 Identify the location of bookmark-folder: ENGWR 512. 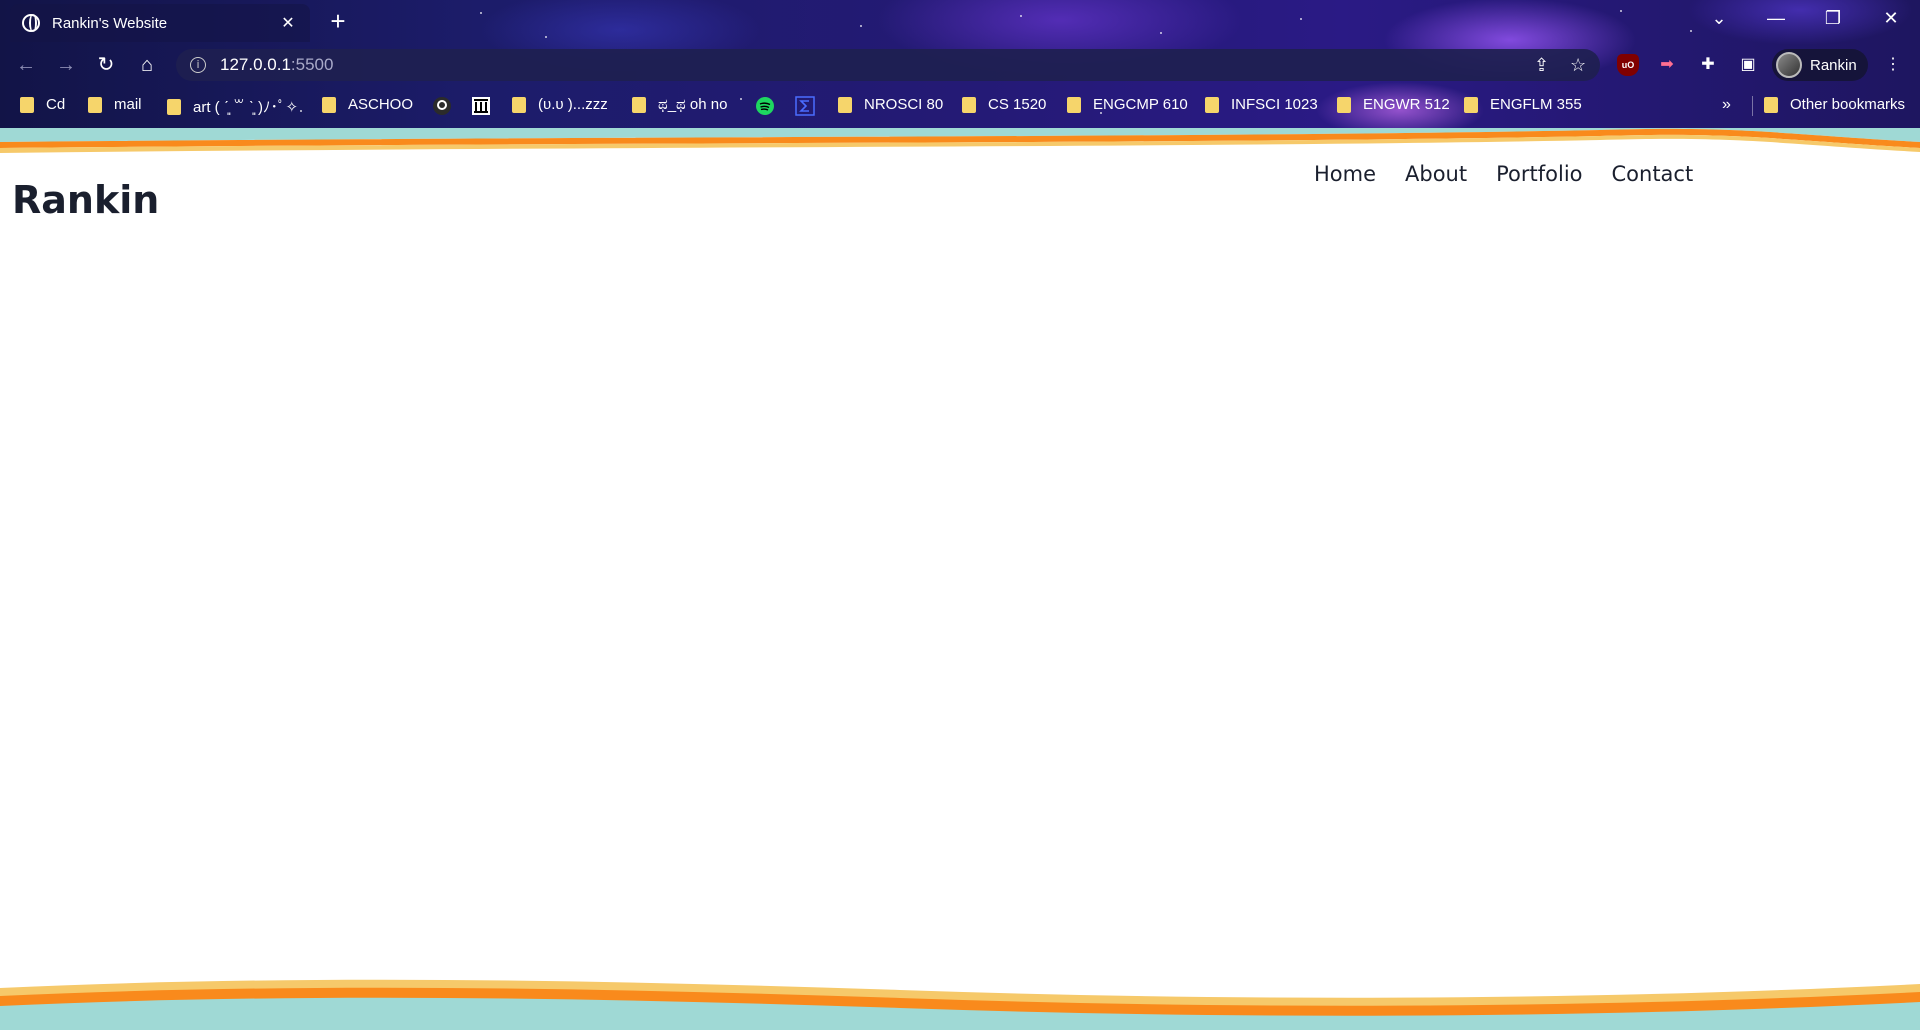
(1393, 104).